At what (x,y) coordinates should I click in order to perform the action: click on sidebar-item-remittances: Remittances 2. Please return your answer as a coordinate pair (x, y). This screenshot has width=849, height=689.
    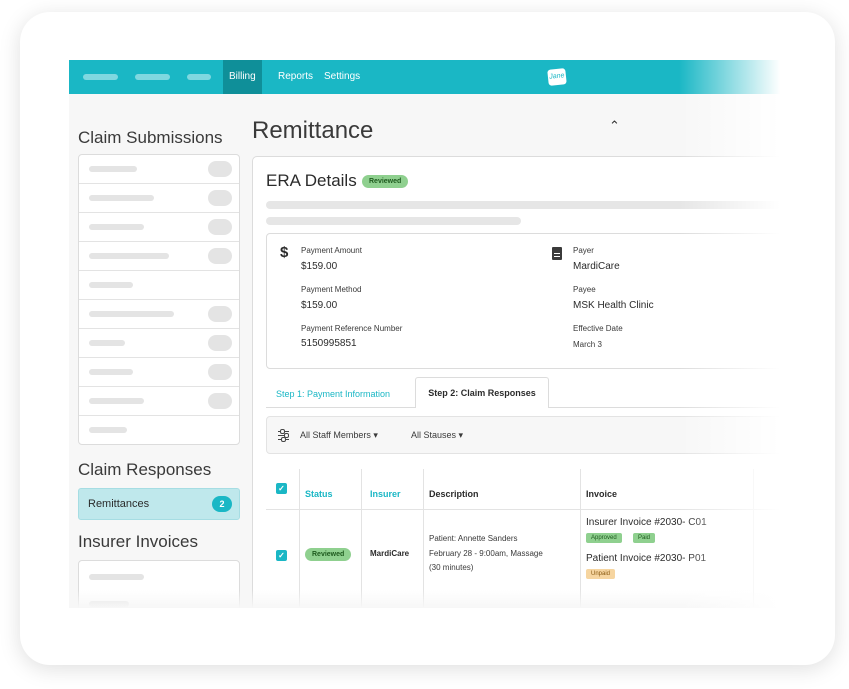
    Looking at the image, I should click on (159, 504).